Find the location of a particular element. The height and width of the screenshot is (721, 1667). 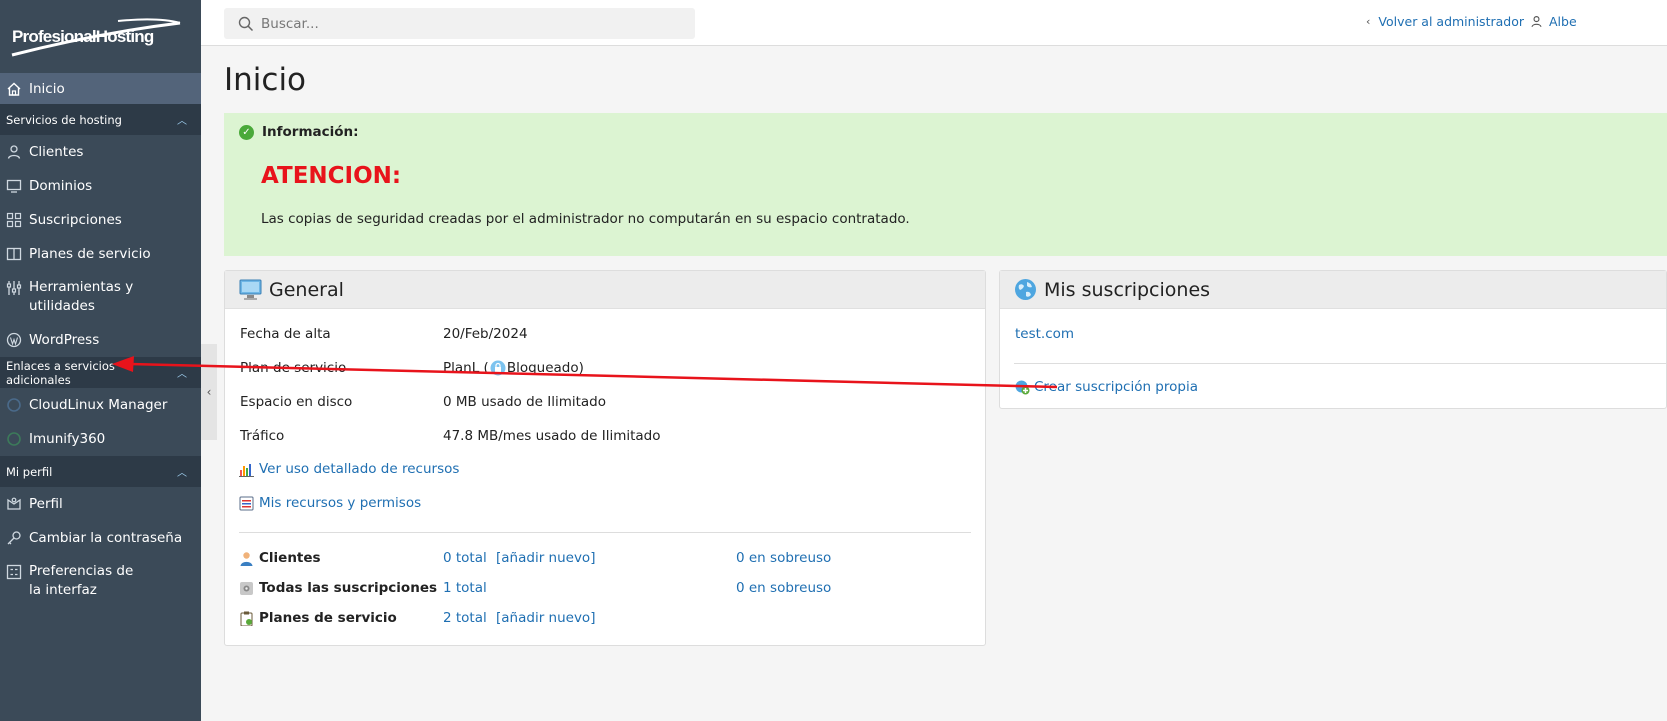

sidebar-item-label: Planes de servicio is located at coordinates (90, 254).